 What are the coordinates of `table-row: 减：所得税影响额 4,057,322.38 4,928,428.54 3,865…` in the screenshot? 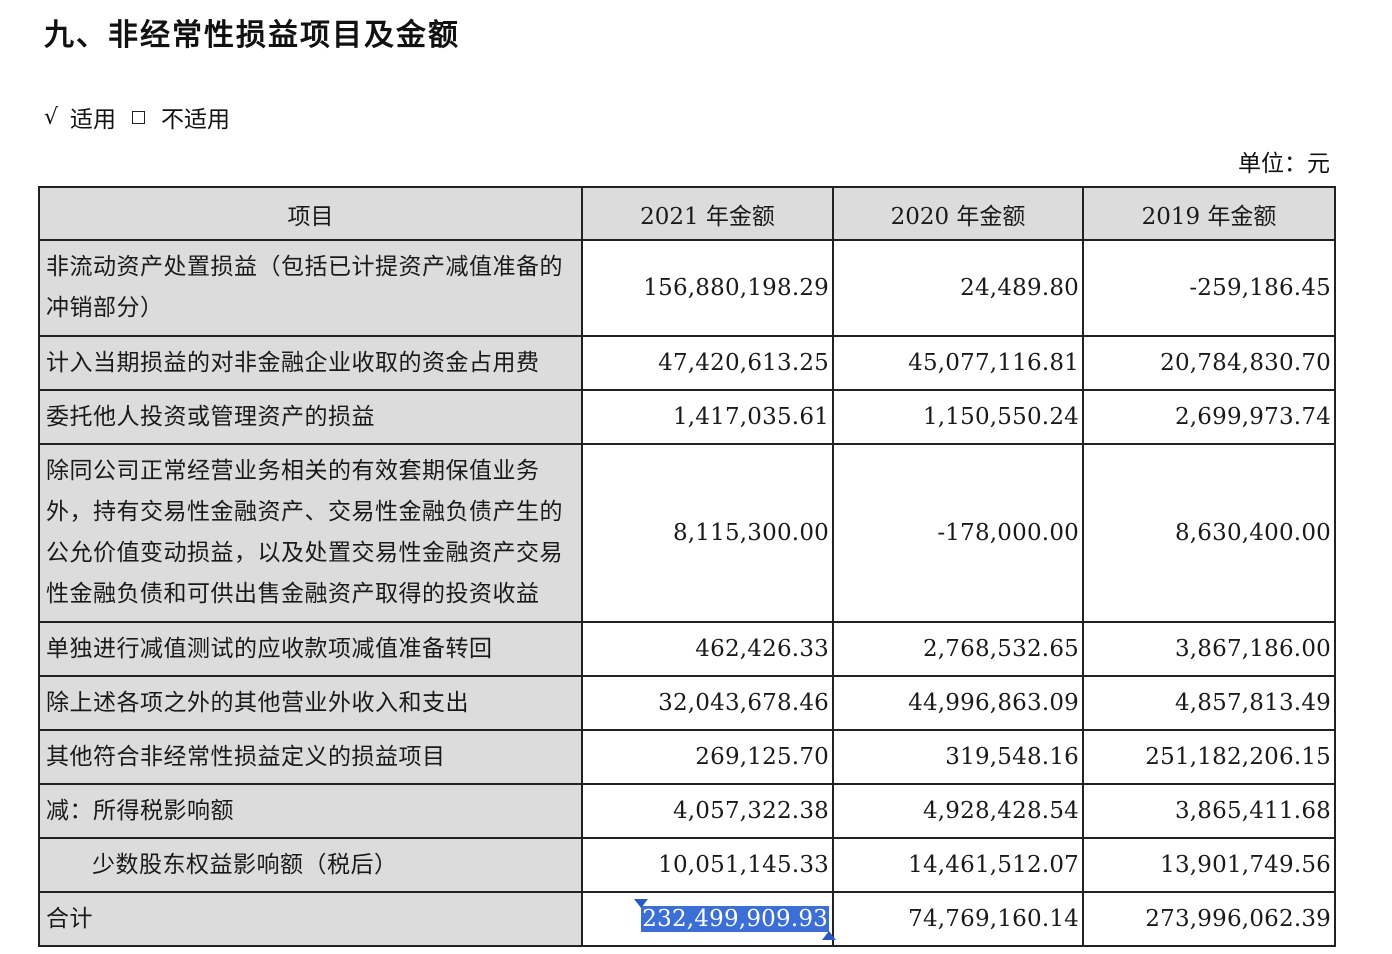 It's located at (687, 811).